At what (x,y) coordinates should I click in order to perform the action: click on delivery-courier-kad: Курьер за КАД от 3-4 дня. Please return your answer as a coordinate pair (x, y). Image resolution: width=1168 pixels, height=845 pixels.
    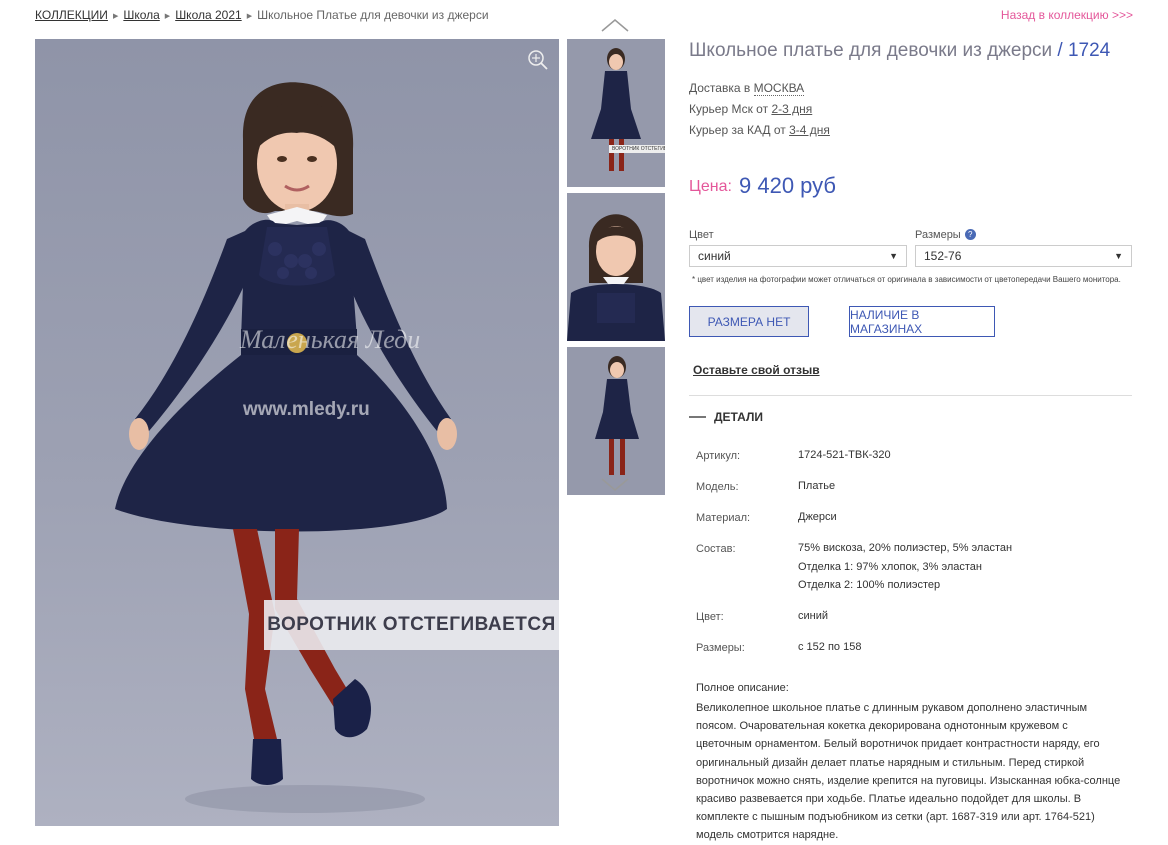
    Looking at the image, I should click on (759, 130).